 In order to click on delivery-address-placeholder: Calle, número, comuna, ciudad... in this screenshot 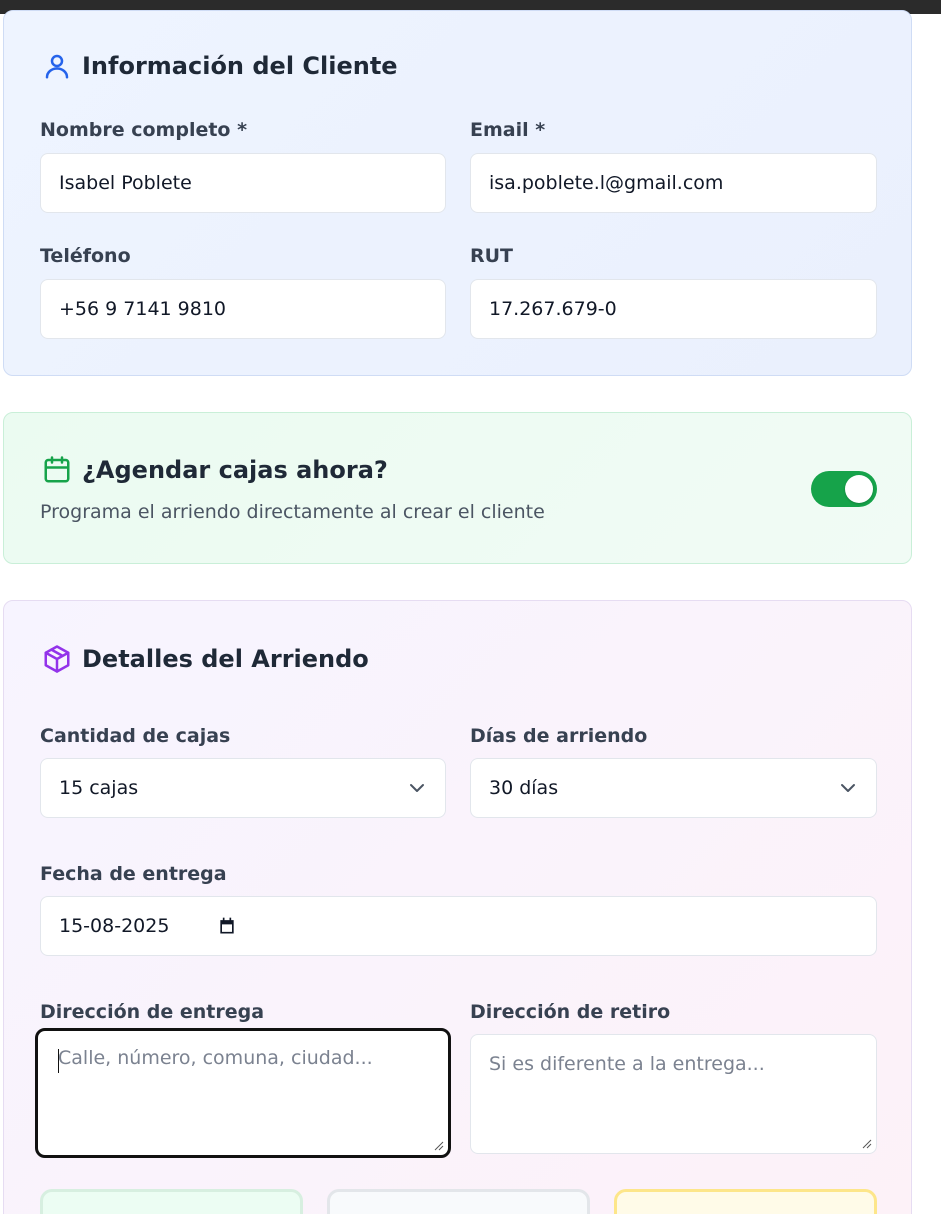, I will do `click(215, 1058)`.